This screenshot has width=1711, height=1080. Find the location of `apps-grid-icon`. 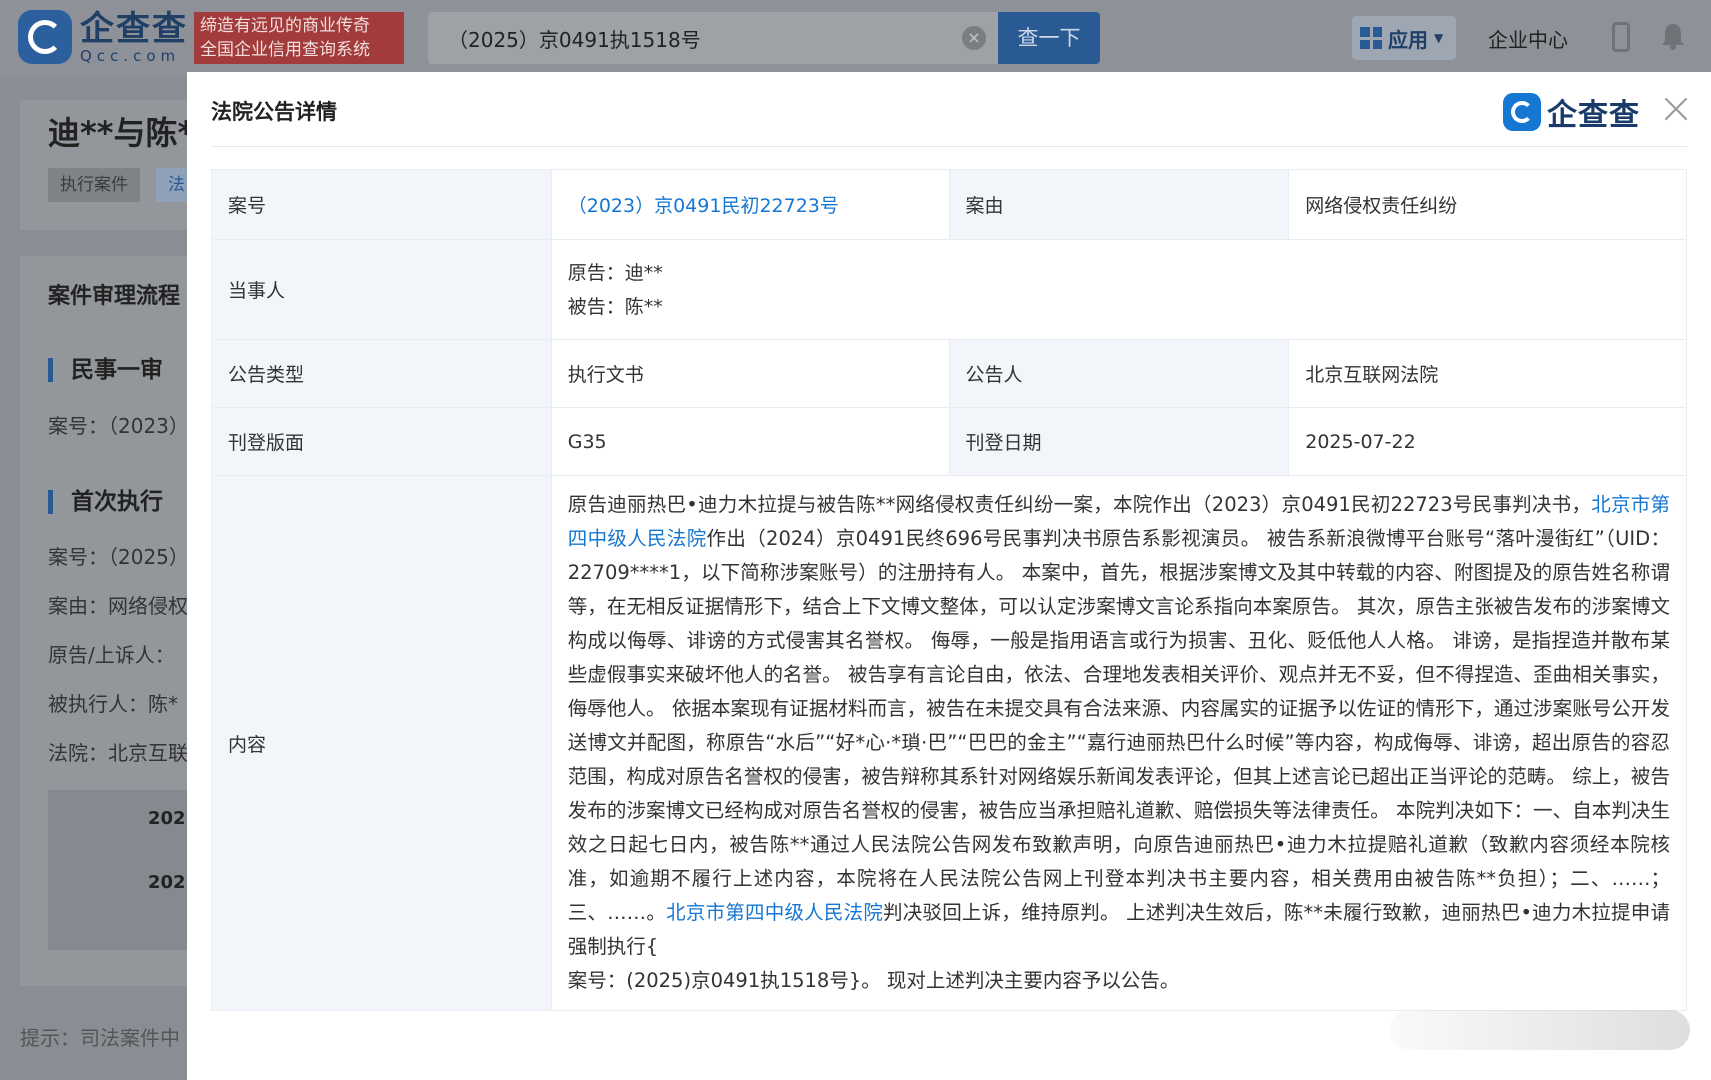

apps-grid-icon is located at coordinates (1371, 38).